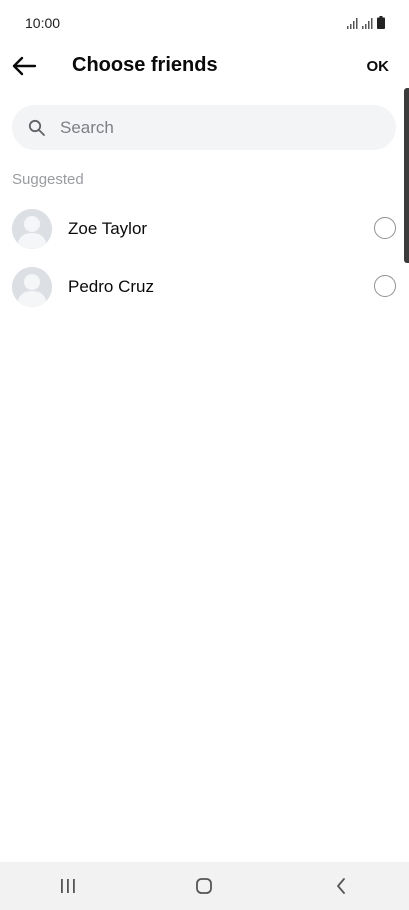  What do you see at coordinates (378, 66) in the screenshot?
I see `ok-button: OK` at bounding box center [378, 66].